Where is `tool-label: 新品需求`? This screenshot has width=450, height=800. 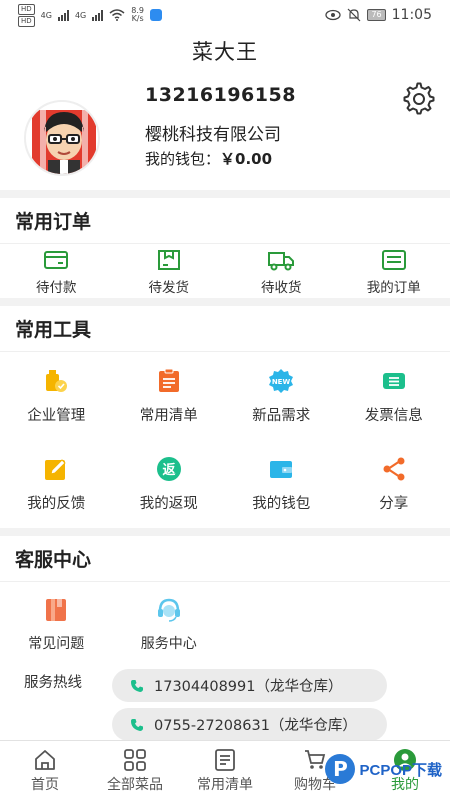
tool-label: 新品需求 is located at coordinates (281, 415).